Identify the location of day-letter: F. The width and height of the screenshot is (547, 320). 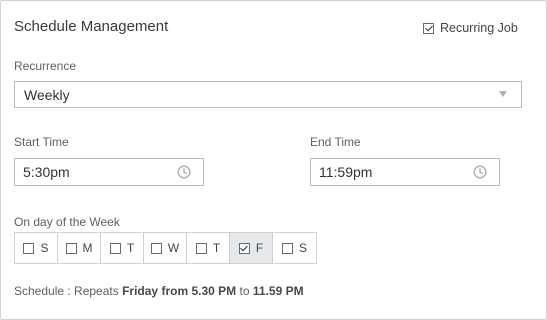
(259, 248).